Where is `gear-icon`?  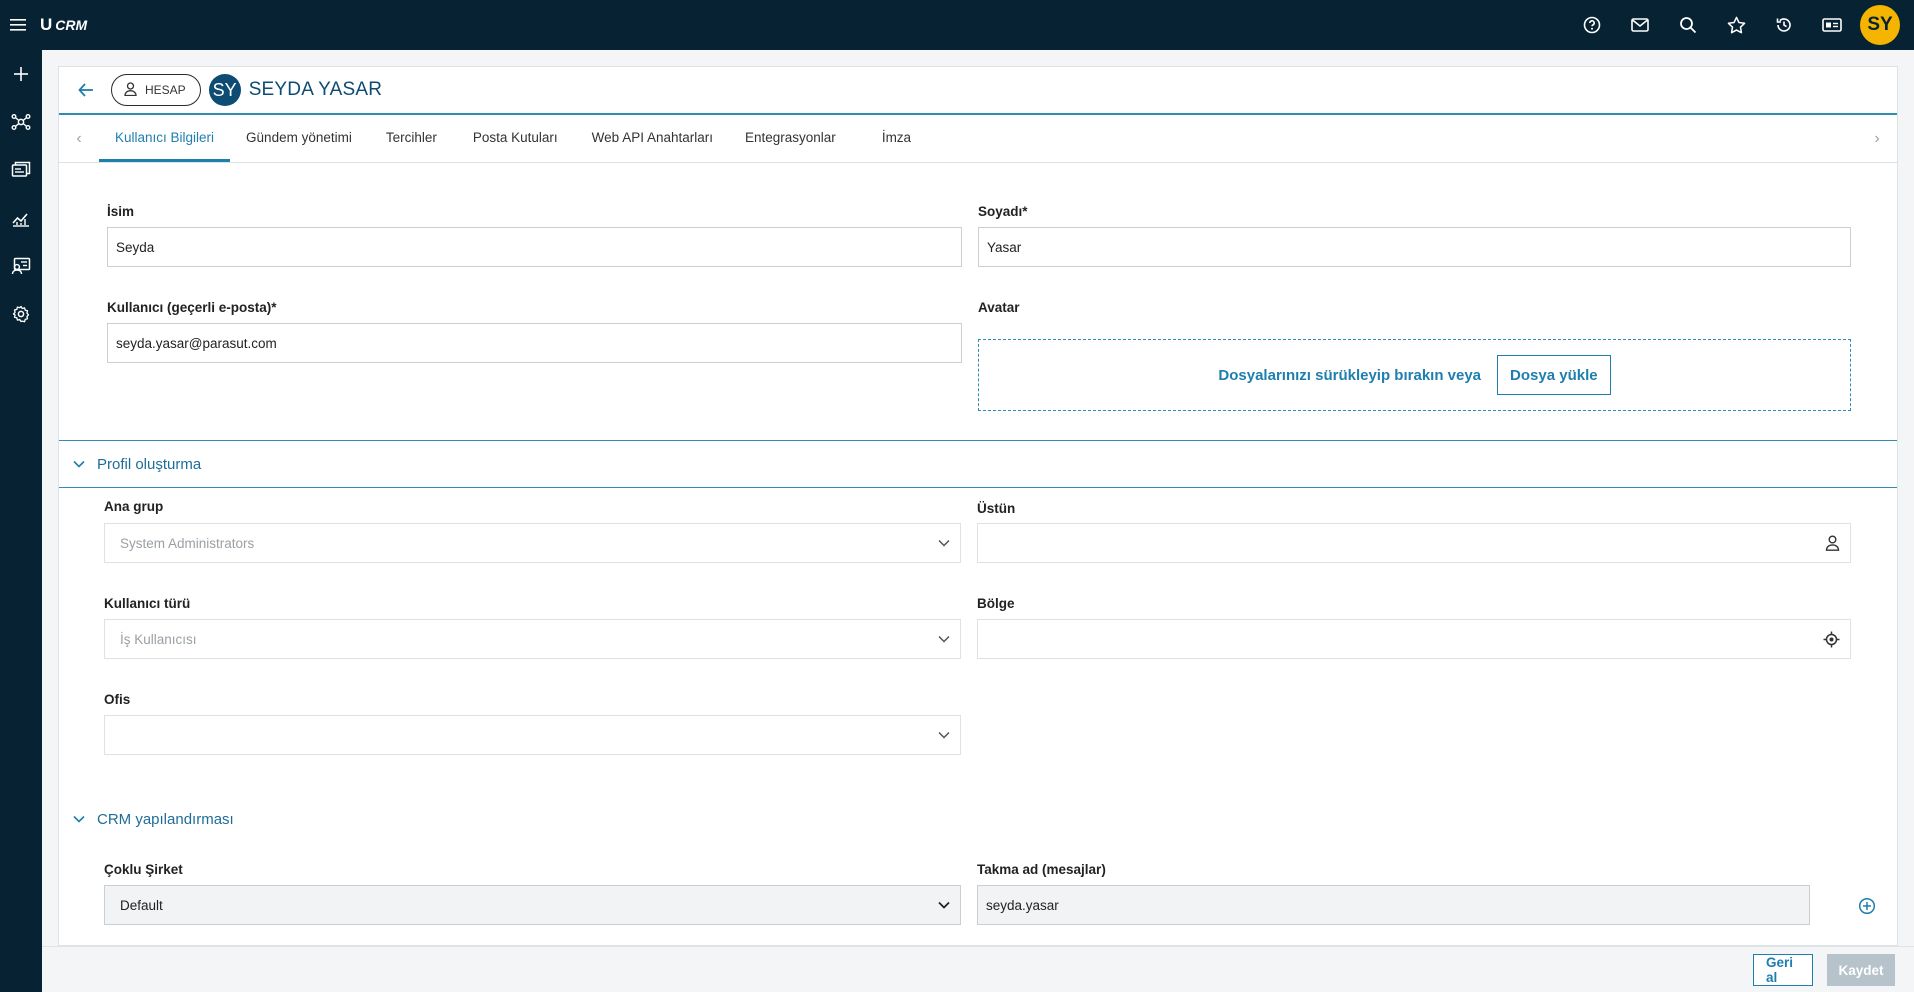
gear-icon is located at coordinates (21, 314).